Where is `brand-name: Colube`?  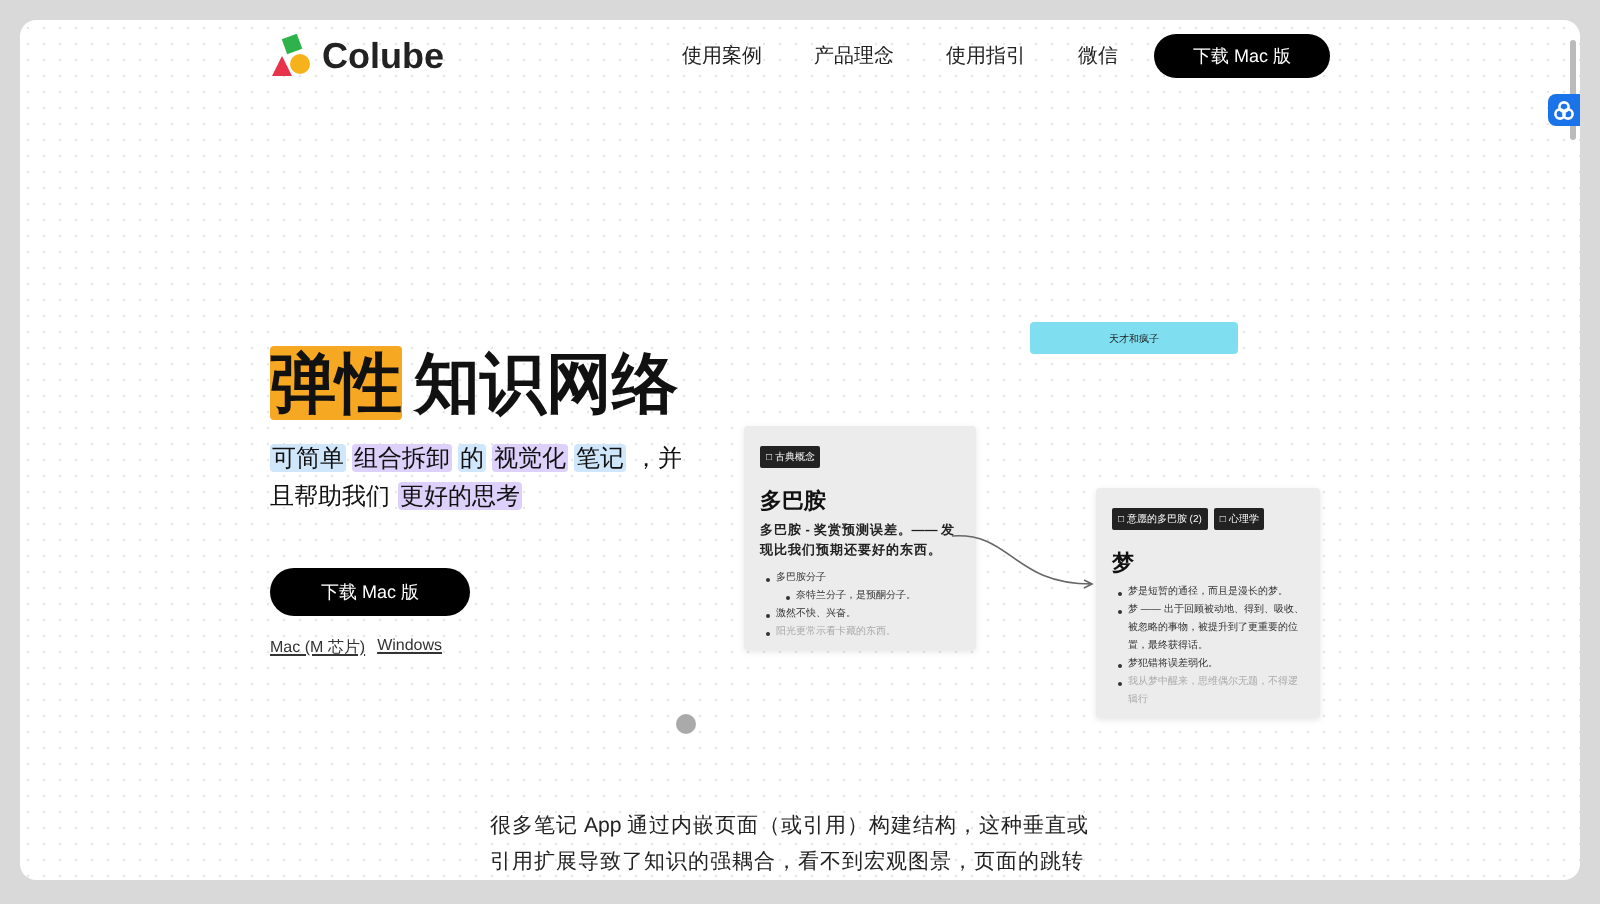
brand-name: Colube is located at coordinates (383, 56).